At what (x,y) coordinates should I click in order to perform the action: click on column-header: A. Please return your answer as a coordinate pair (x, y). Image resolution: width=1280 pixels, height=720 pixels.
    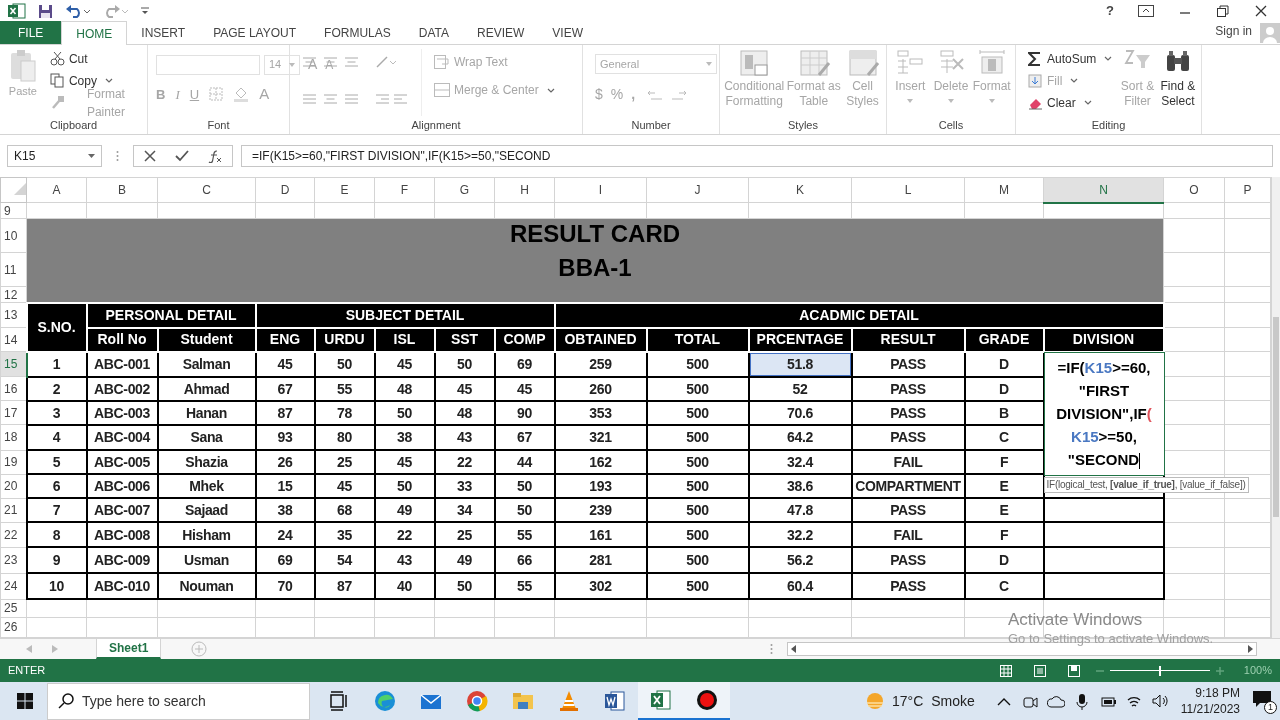
    Looking at the image, I should click on (56, 190).